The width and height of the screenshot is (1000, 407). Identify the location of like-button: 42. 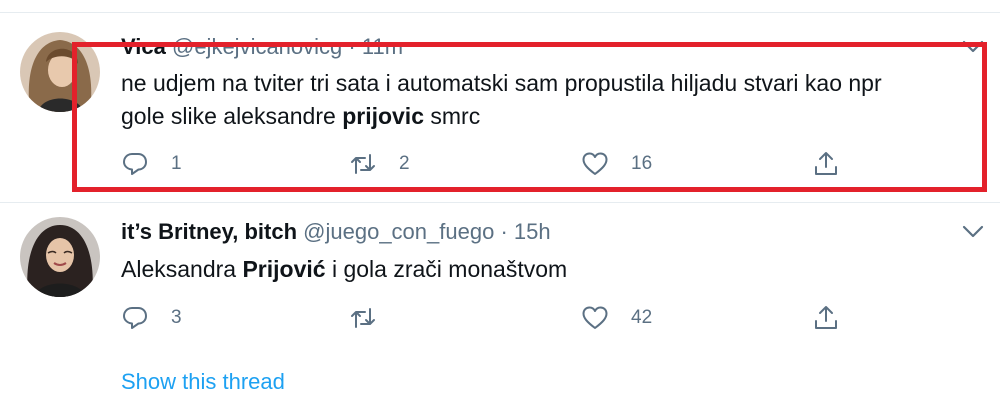
(616, 318).